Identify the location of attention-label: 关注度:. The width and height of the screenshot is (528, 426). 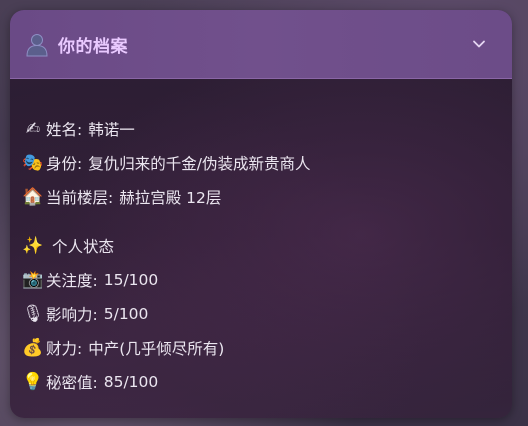
(72, 281).